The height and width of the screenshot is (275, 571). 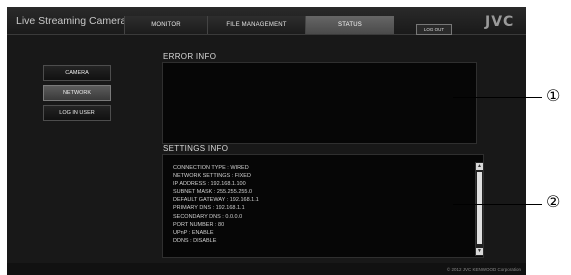 I want to click on list-item: SECONDARY DNS : 0.0.0.0, so click(x=208, y=216).